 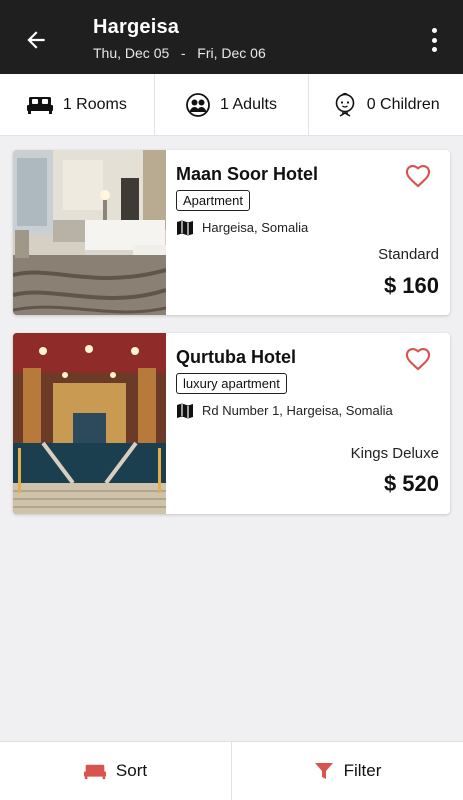 I want to click on children-selector: 0 Children, so click(x=385, y=104).